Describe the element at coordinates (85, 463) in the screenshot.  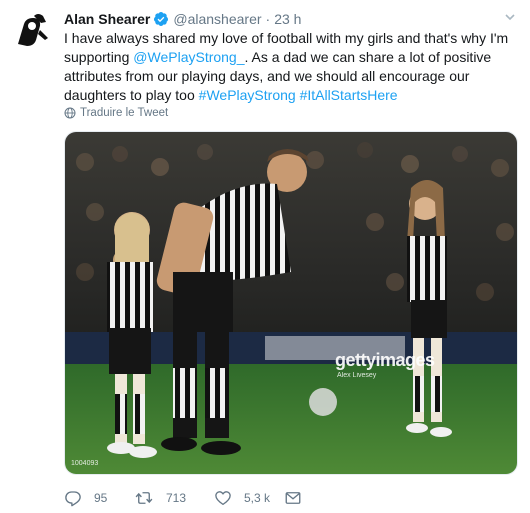
I see `photo-id: 1004093` at that location.